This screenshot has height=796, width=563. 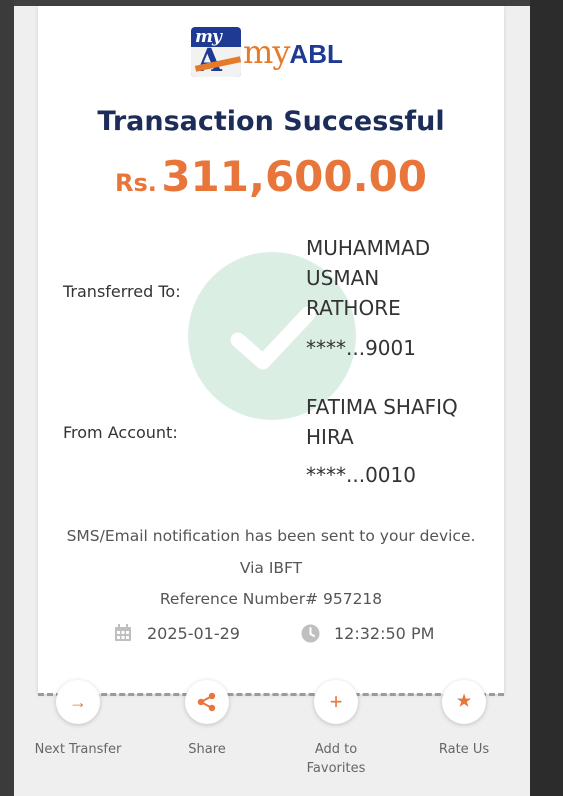 What do you see at coordinates (266, 52) in the screenshot?
I see `logo-wordmark-my: my` at bounding box center [266, 52].